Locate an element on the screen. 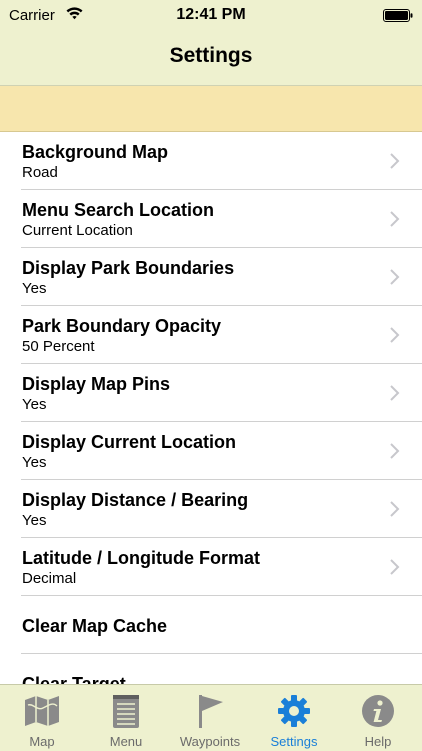 The image size is (422, 751). tab-help: Help is located at coordinates (378, 718).